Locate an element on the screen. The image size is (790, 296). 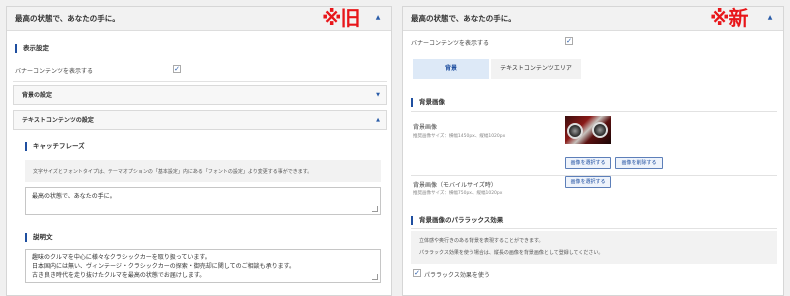
new-marker: ※新 is located at coordinates (729, 18).